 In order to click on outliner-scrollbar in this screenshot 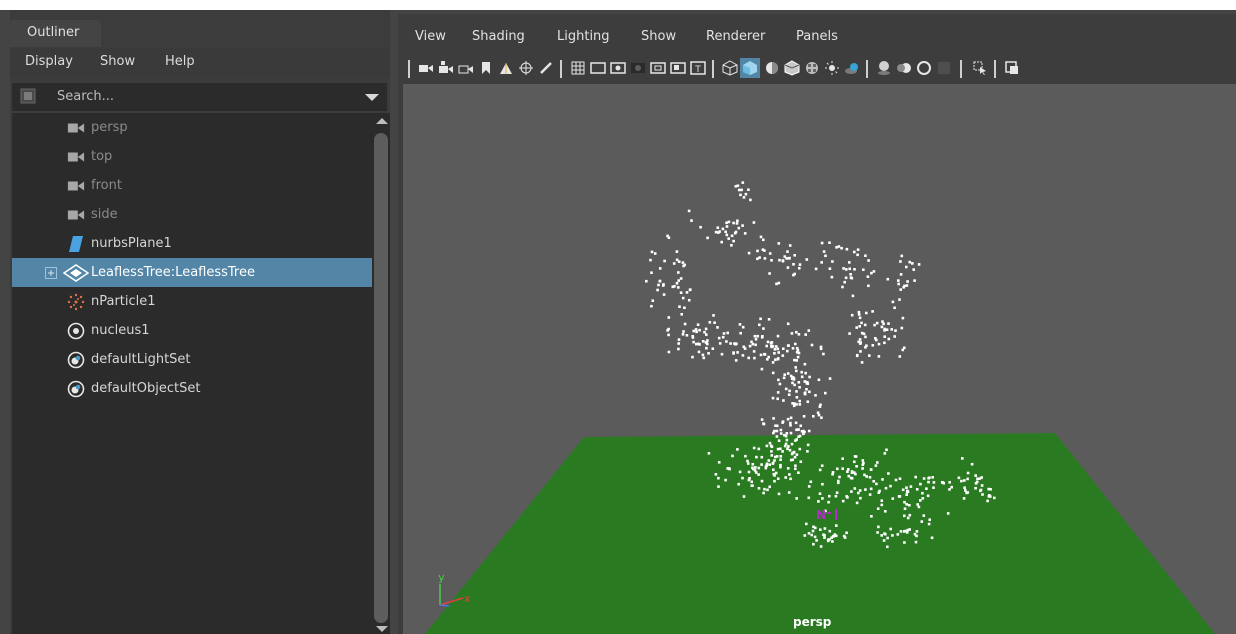, I will do `click(381, 373)`.